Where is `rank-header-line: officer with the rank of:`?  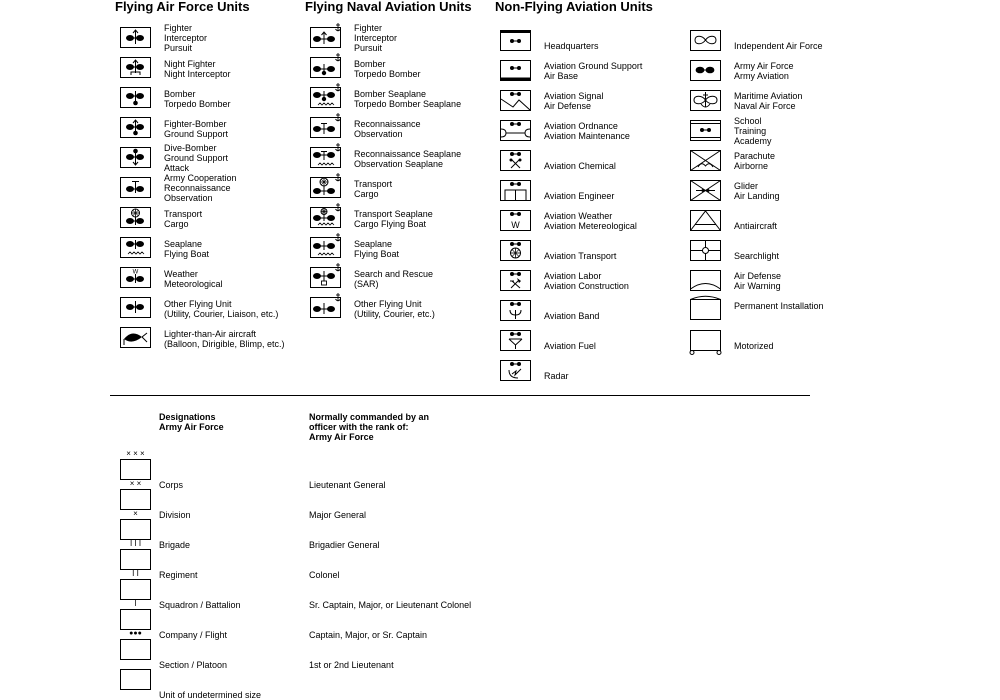
rank-header-line: officer with the rank of: is located at coordinates (359, 427).